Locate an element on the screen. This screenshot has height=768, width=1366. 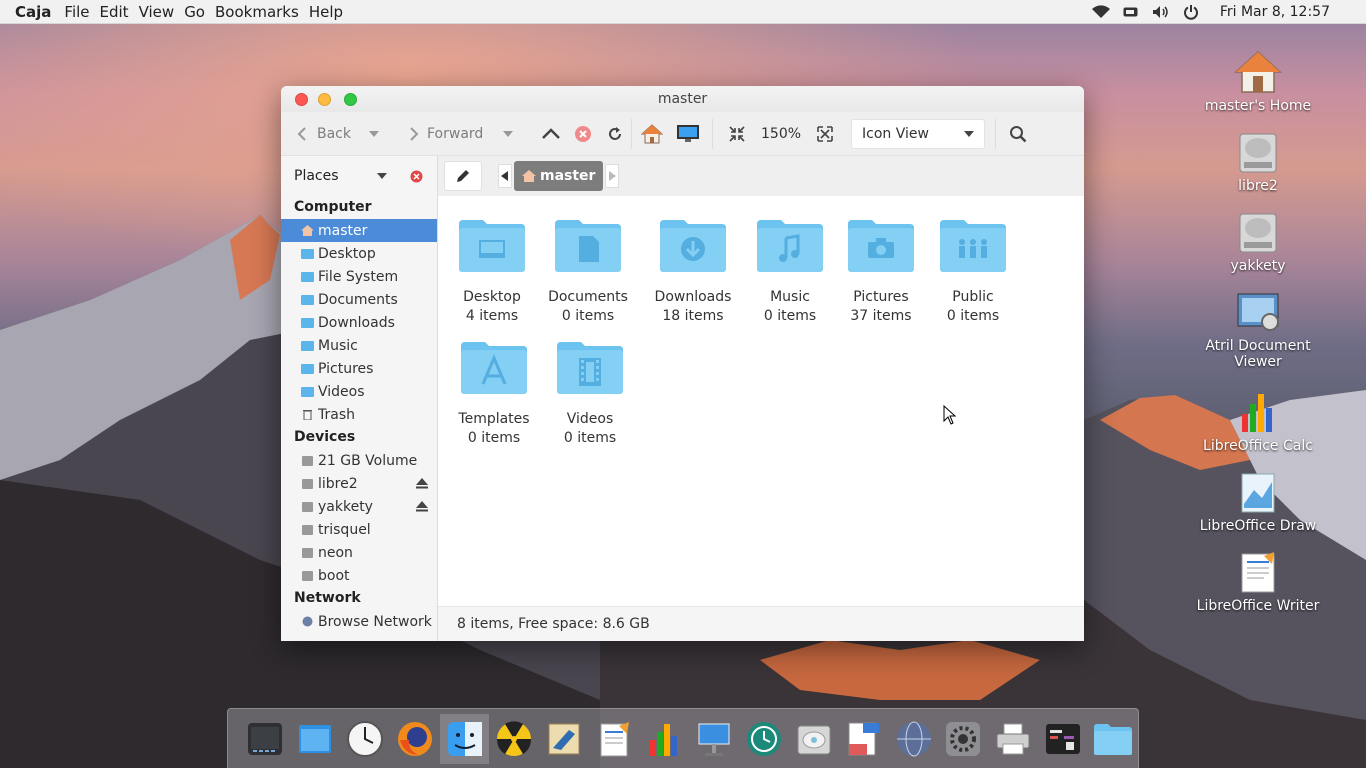
back-button: Back is located at coordinates (350, 134).